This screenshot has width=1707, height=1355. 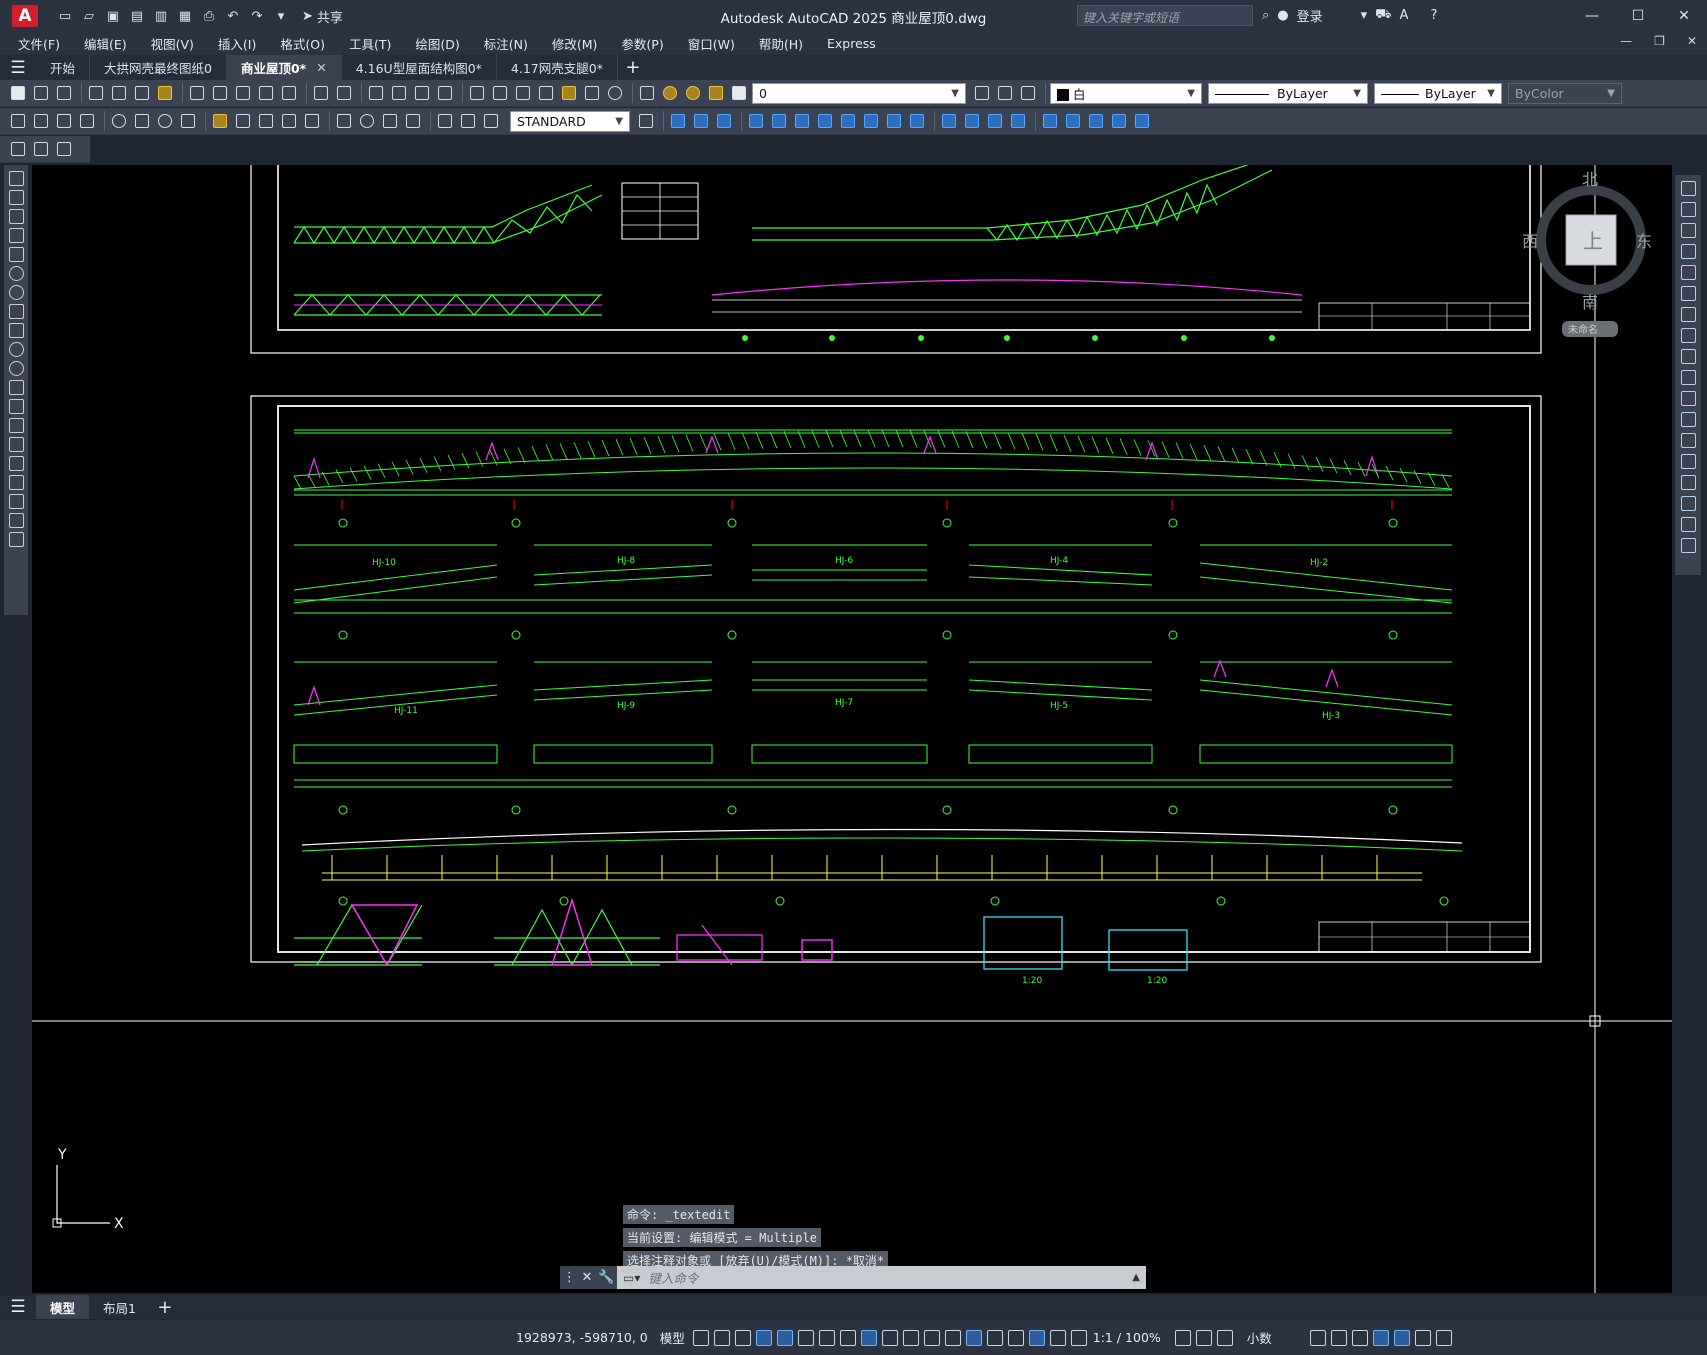 I want to click on properties-icon, so click(x=477, y=93).